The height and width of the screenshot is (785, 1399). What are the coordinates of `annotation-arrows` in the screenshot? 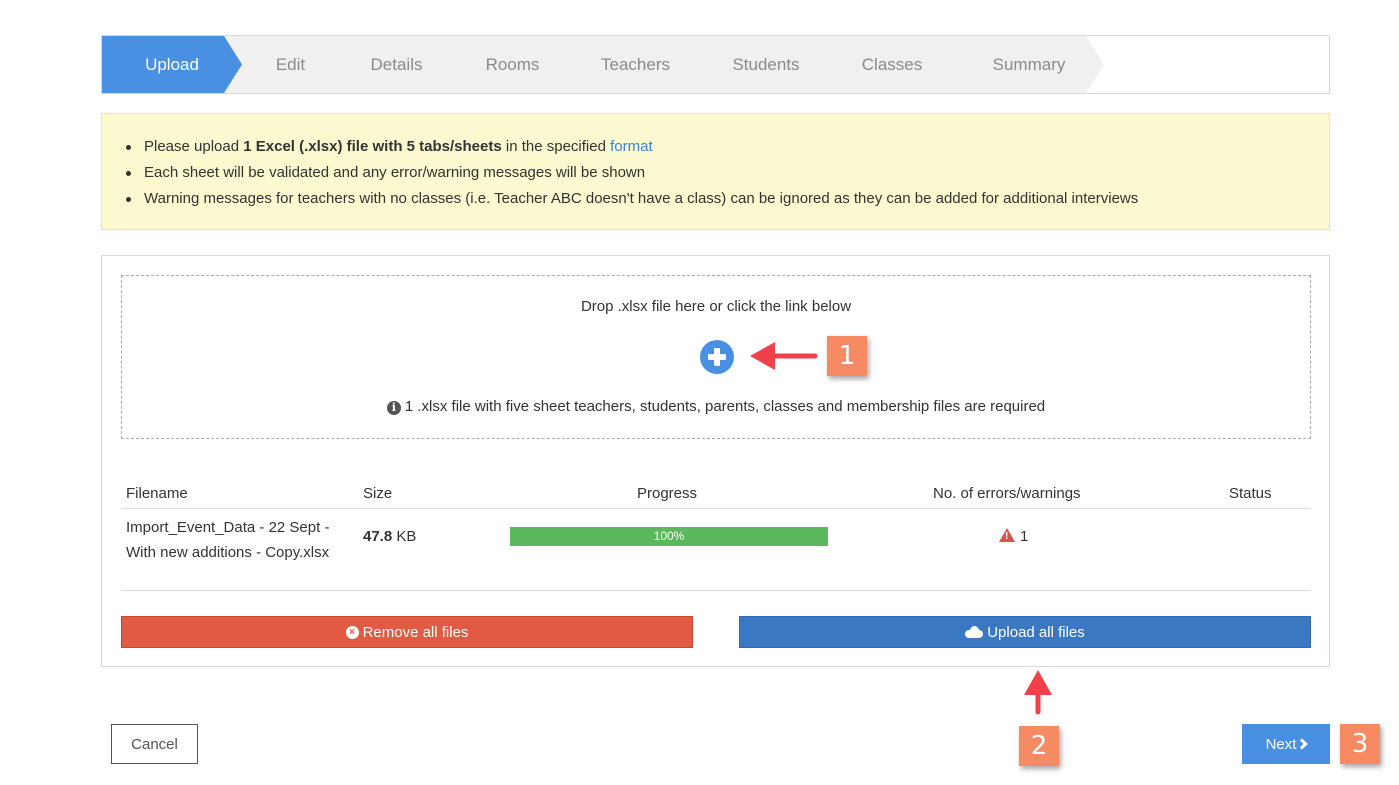 It's located at (901, 528).